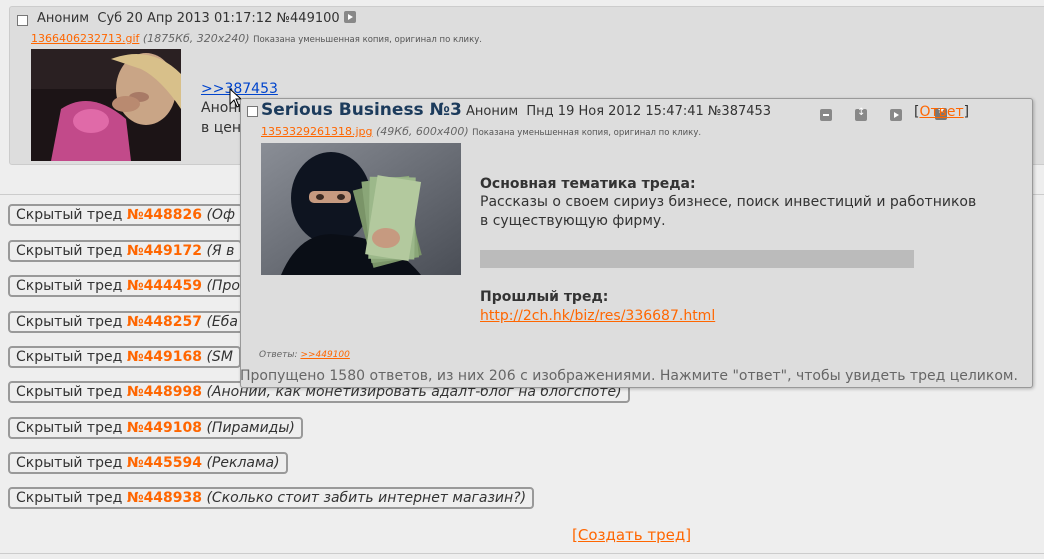  What do you see at coordinates (164, 286) in the screenshot?
I see `hidden-thread-number: №444459` at bounding box center [164, 286].